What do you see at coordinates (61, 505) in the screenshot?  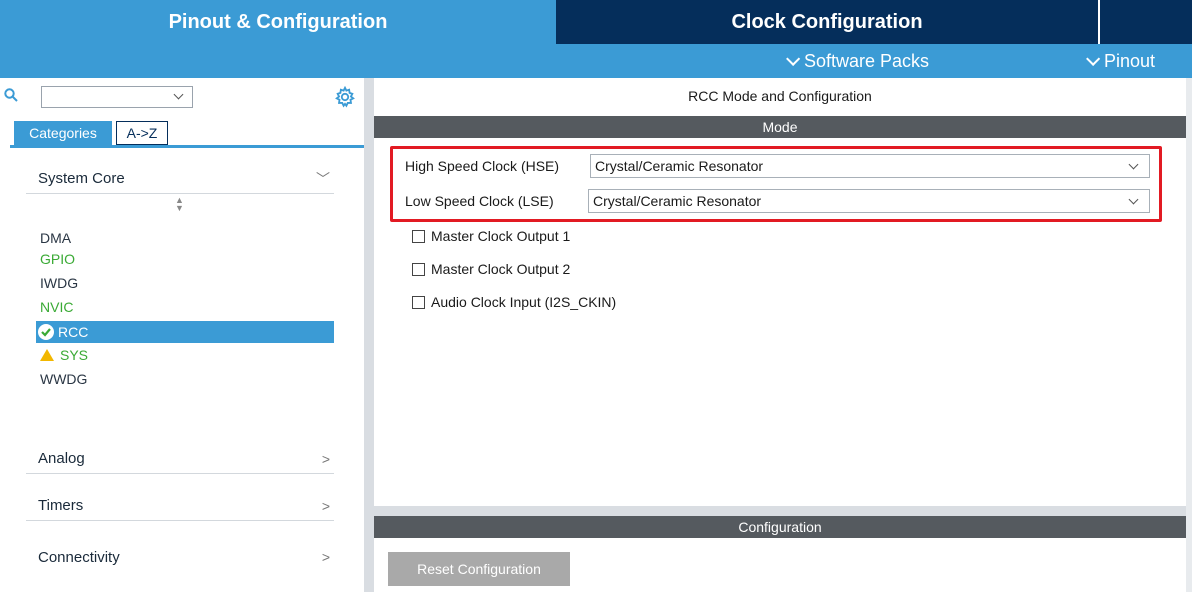 I see `section-label: Timers` at bounding box center [61, 505].